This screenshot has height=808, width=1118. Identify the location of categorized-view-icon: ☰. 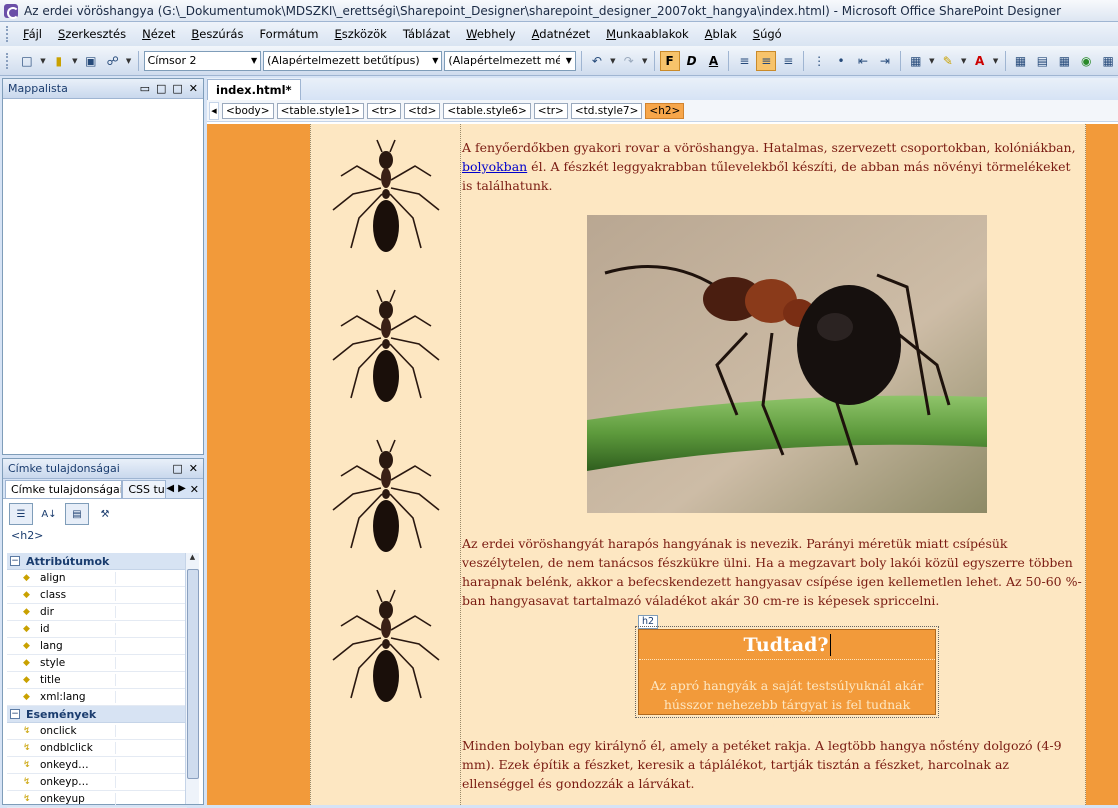
(21, 514).